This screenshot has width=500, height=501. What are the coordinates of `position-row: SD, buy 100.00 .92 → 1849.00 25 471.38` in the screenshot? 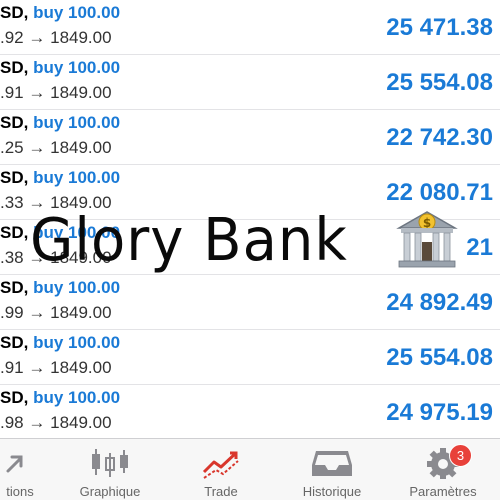 It's located at (250, 27).